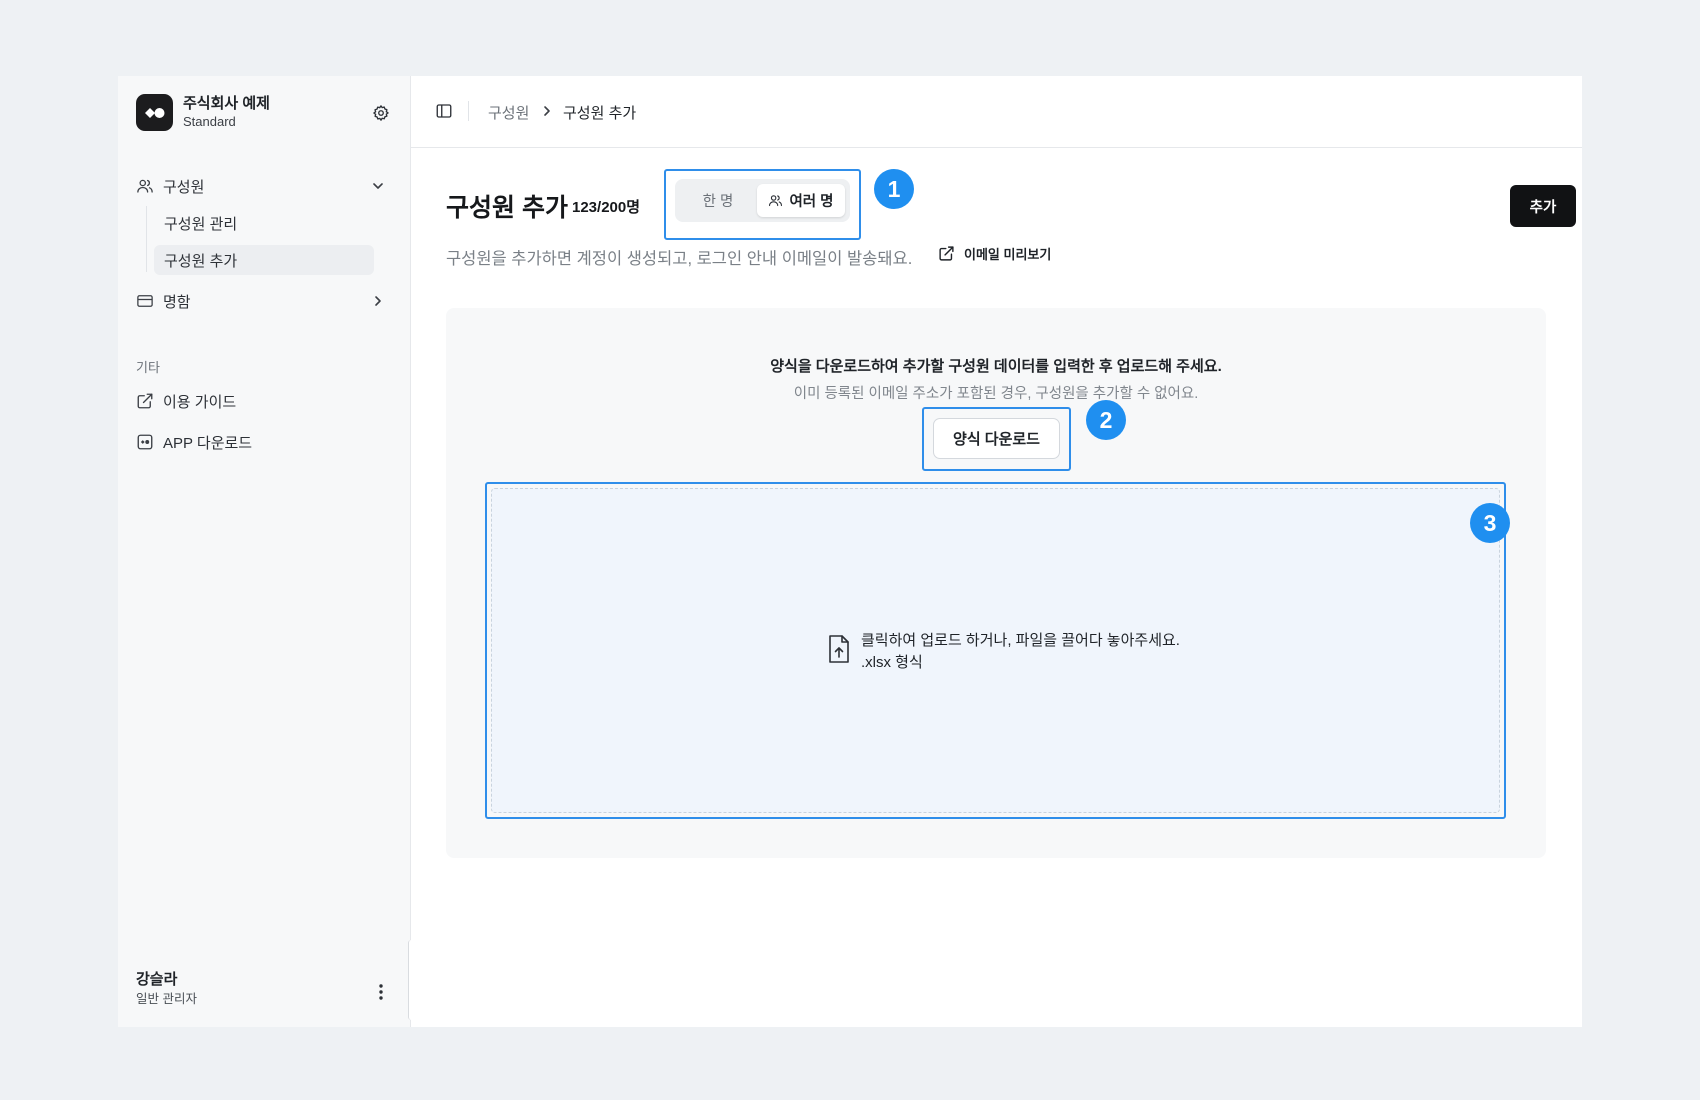  Describe the element at coordinates (718, 200) in the screenshot. I see `toggle-single: 한 명` at that location.